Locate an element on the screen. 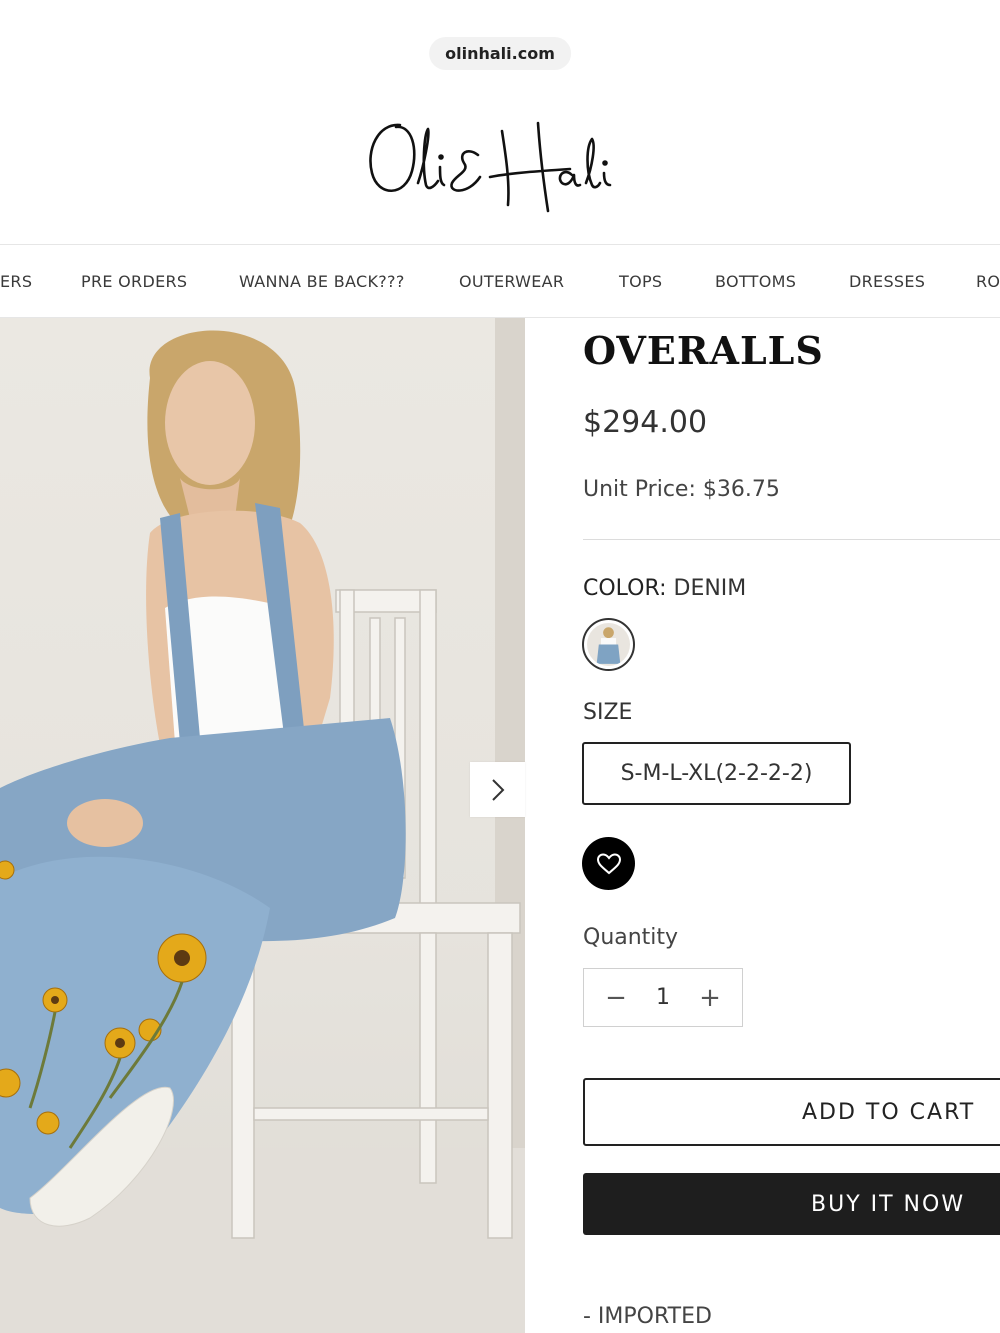  size-option: S-M-L-XL(2-2-2-2) is located at coordinates (716, 773).